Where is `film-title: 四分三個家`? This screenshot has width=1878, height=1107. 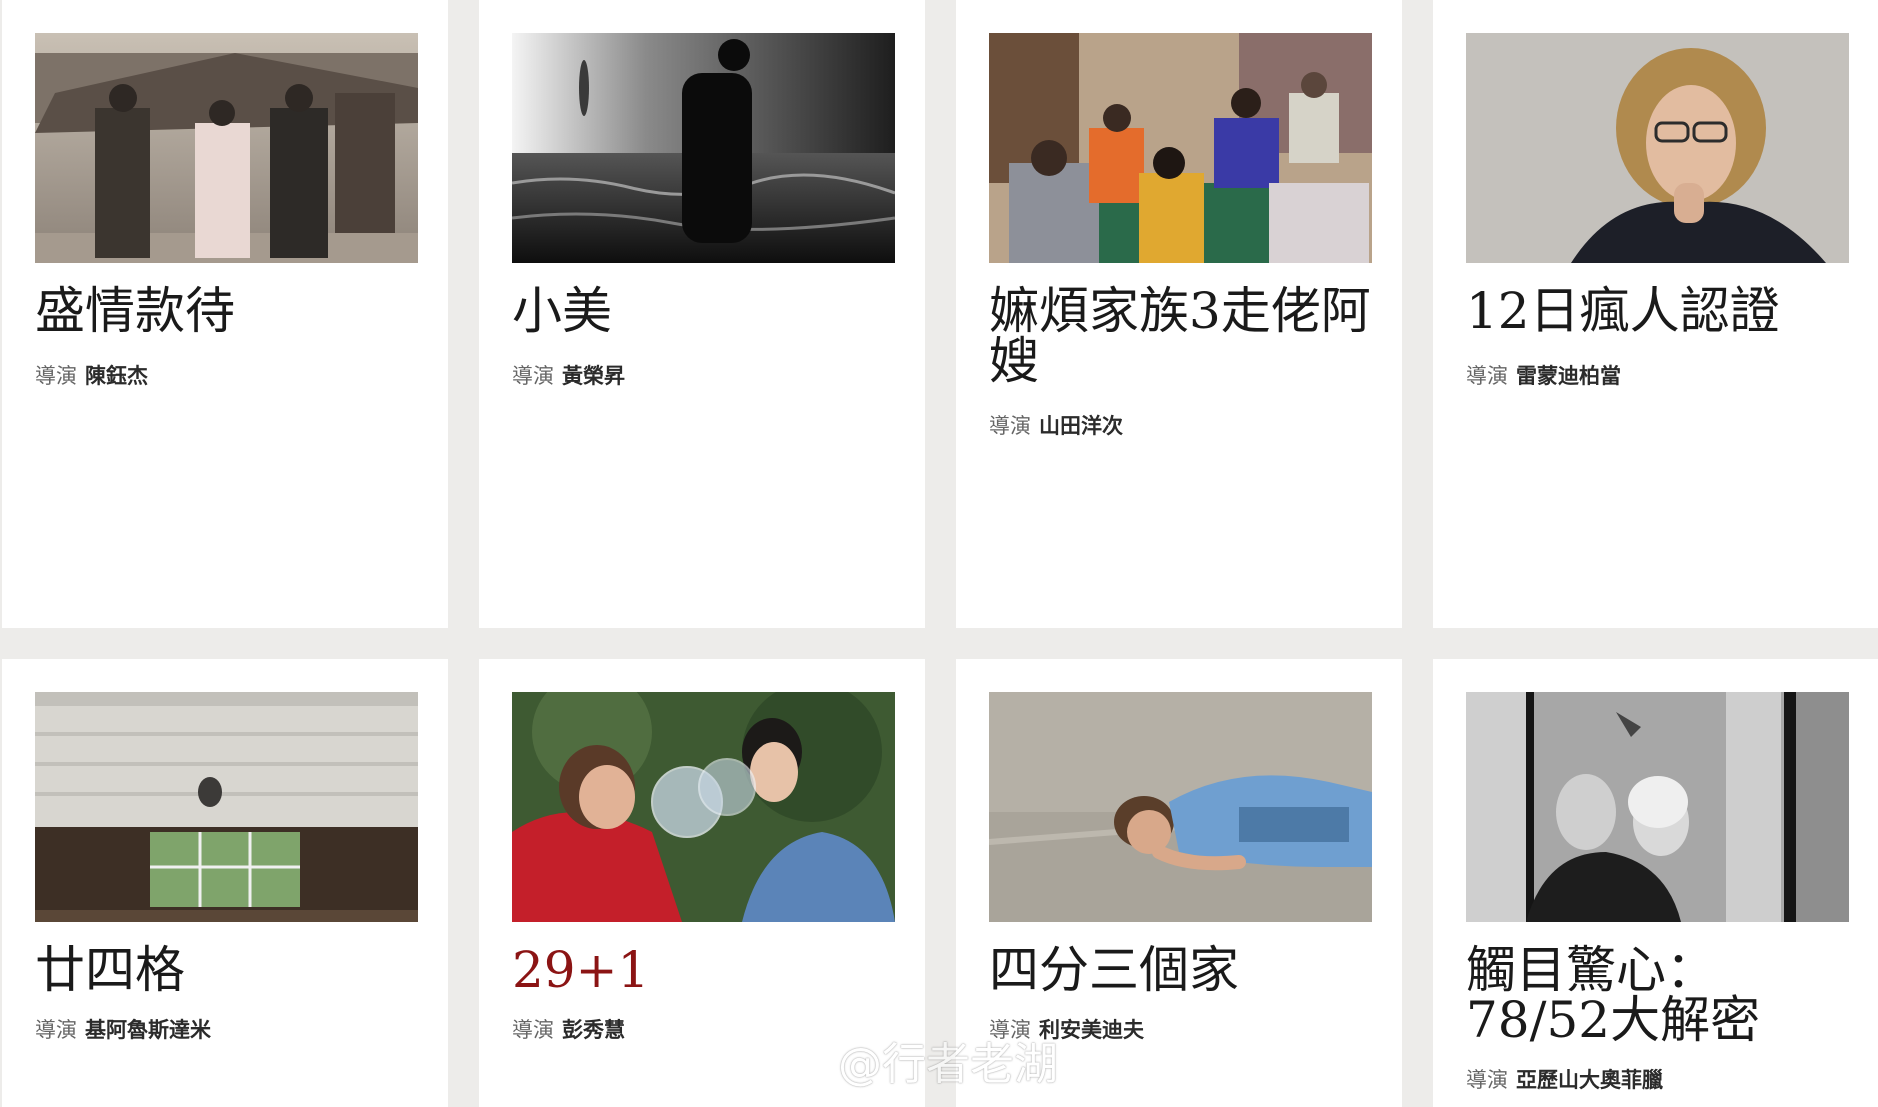 film-title: 四分三個家 is located at coordinates (1181, 970).